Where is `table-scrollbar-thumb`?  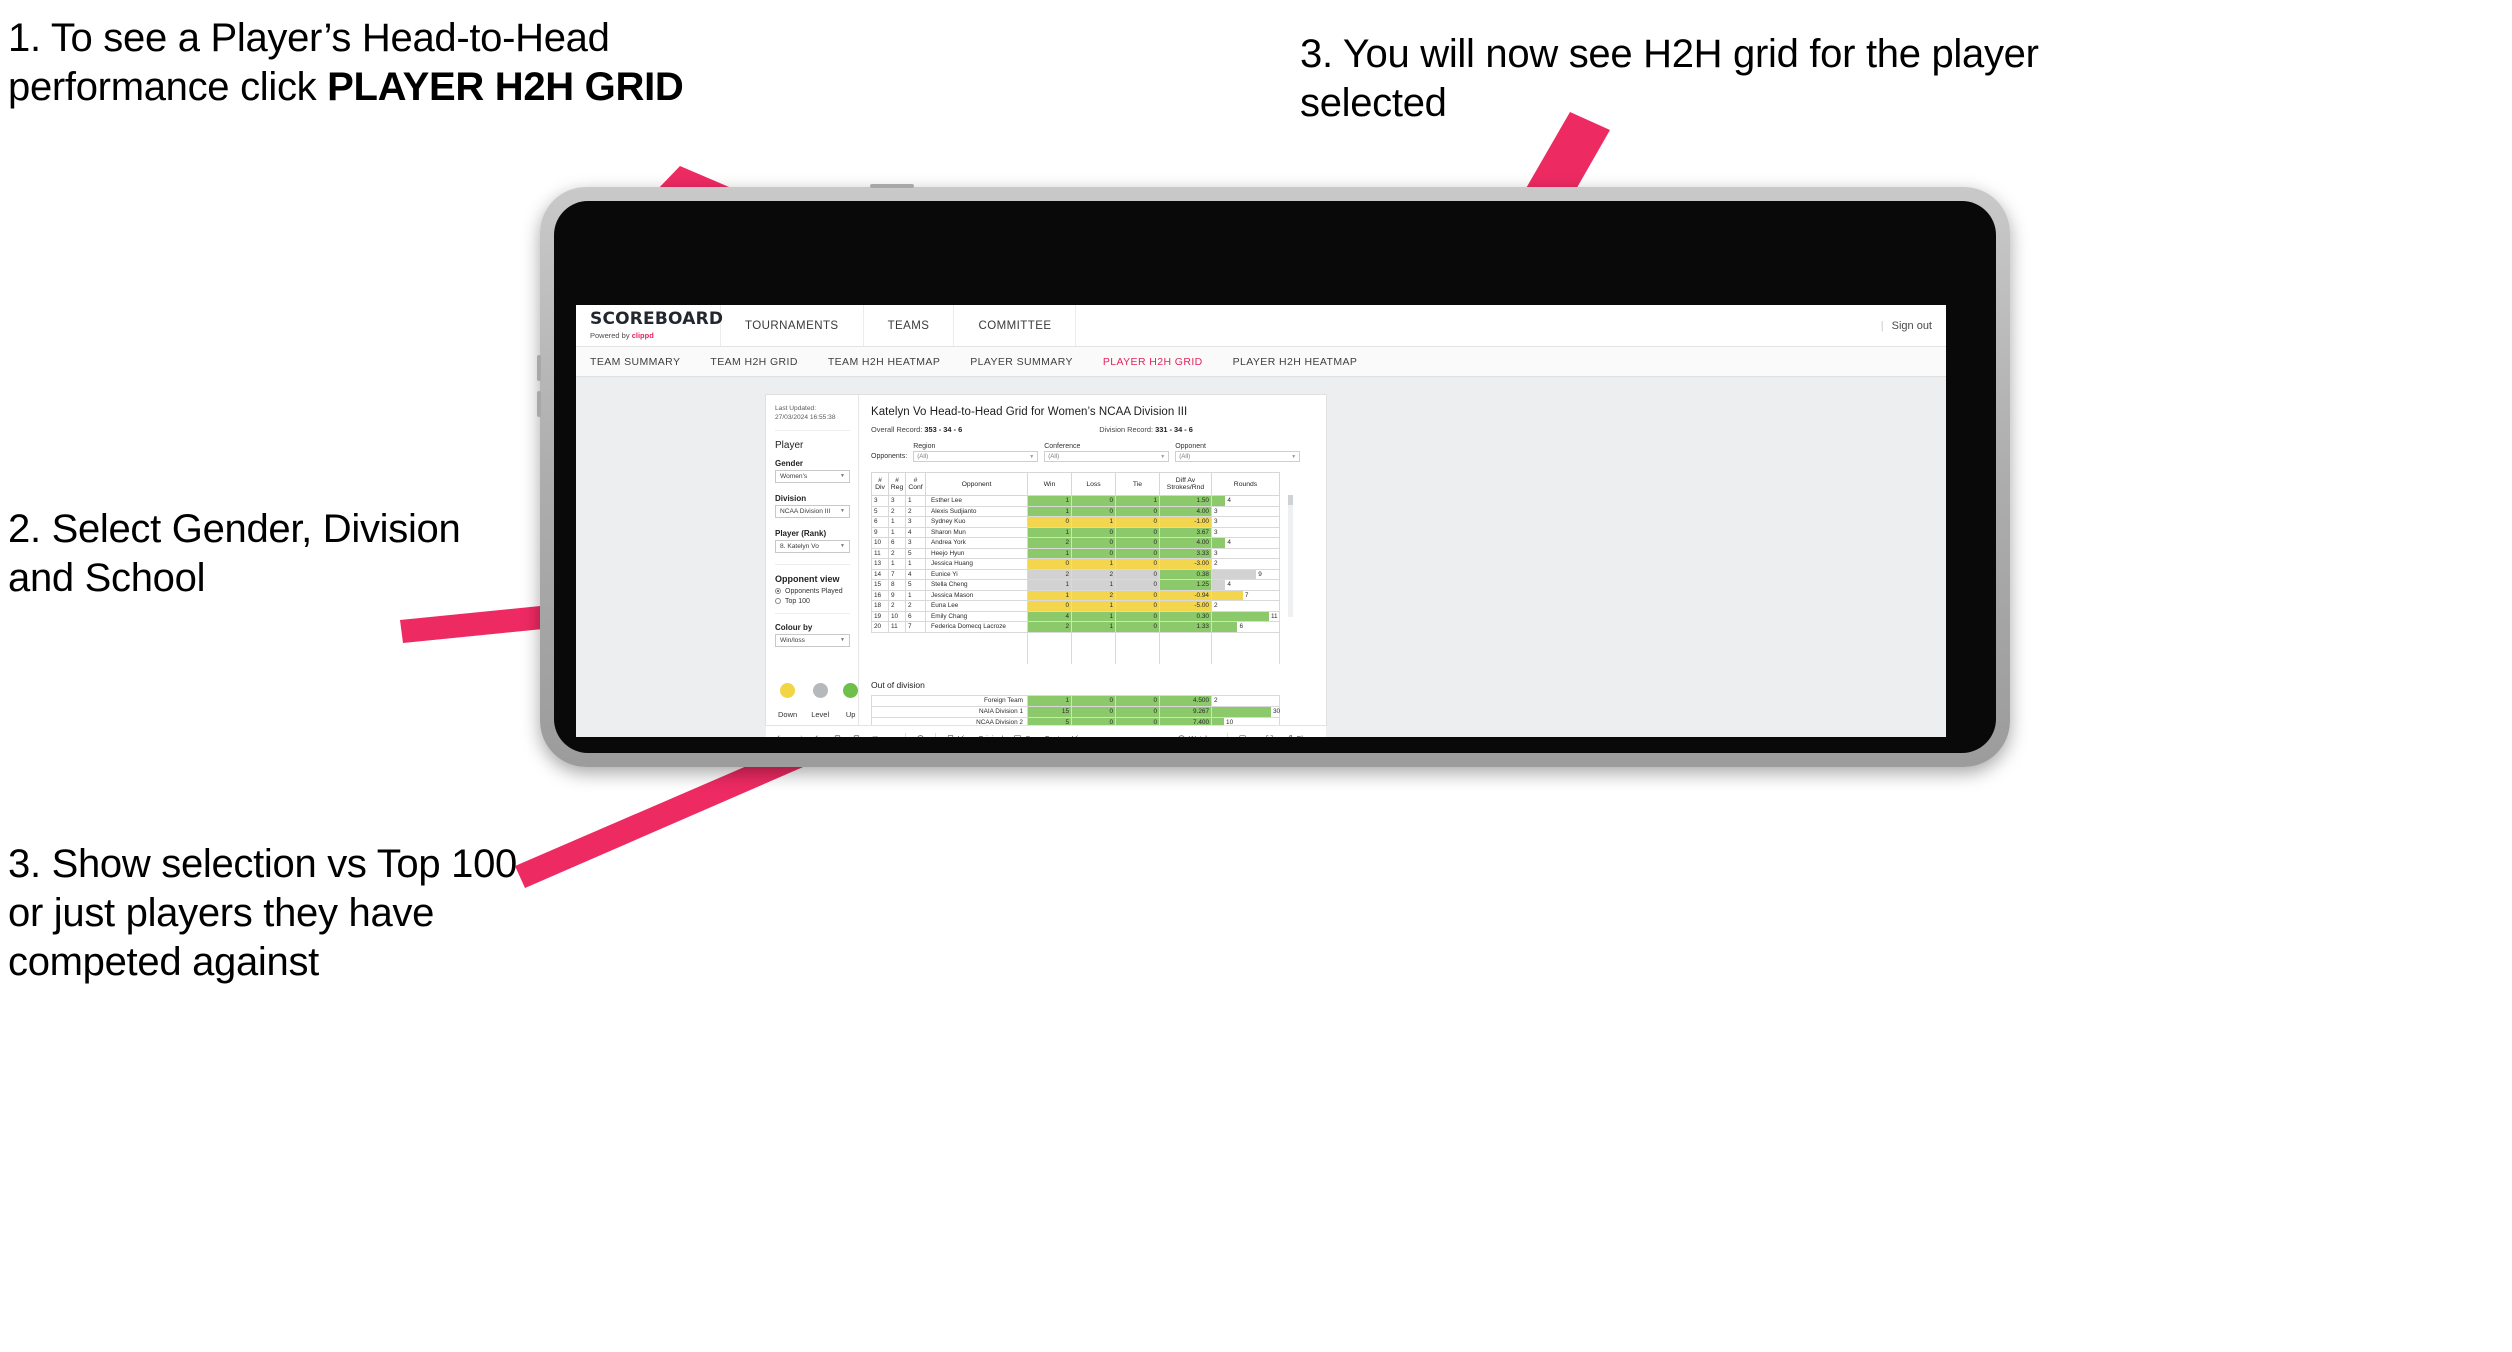 table-scrollbar-thumb is located at coordinates (1290, 500).